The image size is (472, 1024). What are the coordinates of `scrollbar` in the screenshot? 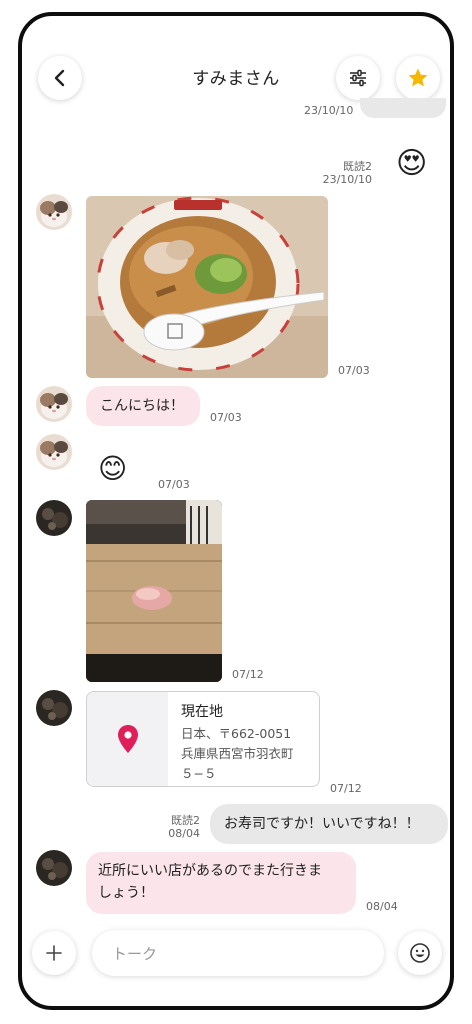 It's located at (453, 571).